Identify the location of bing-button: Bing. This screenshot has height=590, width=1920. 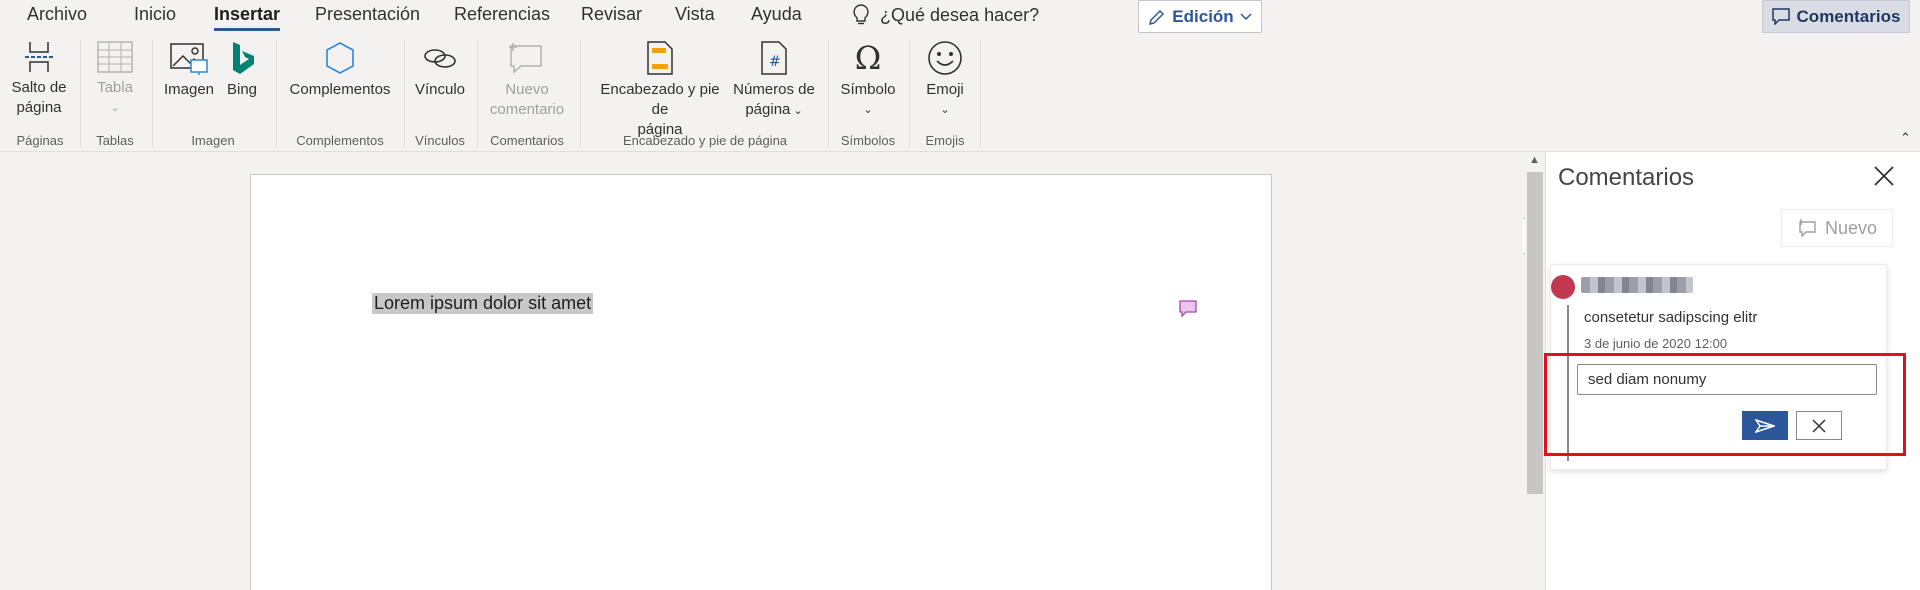
(242, 70).